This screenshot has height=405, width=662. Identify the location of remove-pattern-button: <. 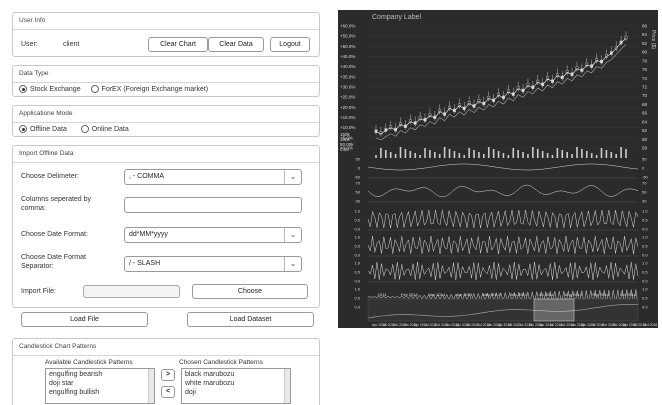
(168, 392).